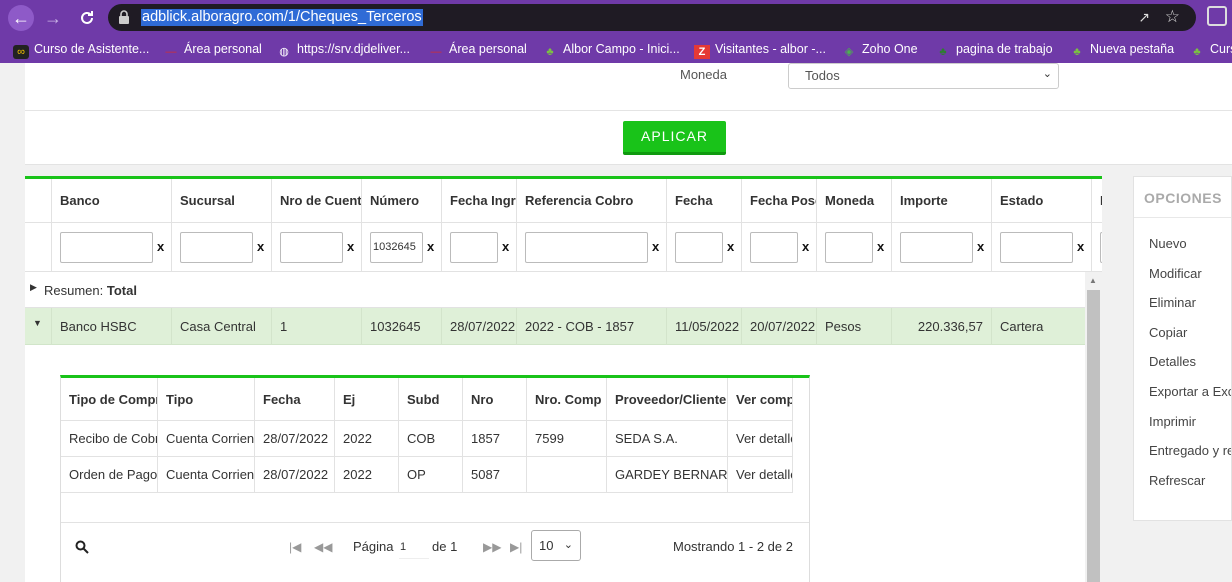 The height and width of the screenshot is (582, 1232). I want to click on column-header: Nro de Cuenta, so click(317, 201).